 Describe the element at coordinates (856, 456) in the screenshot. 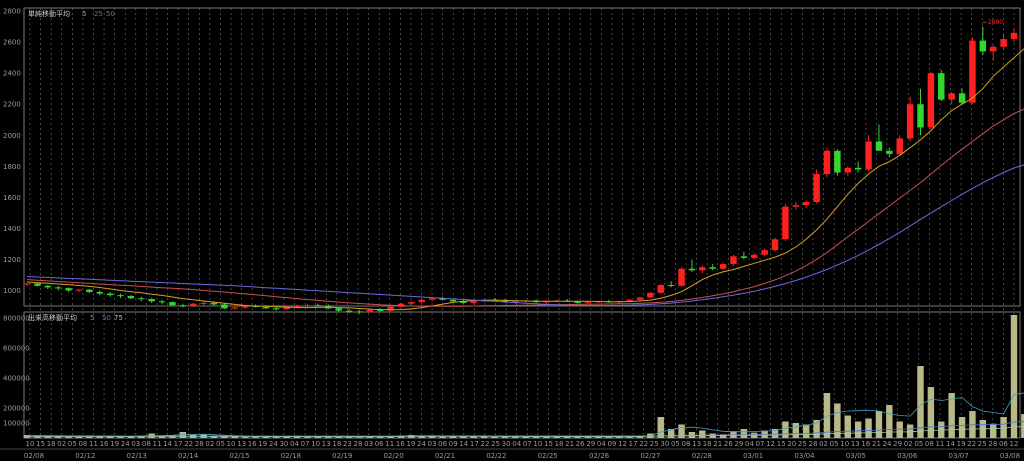

I see `x-tick-lower-label: 03/05` at that location.